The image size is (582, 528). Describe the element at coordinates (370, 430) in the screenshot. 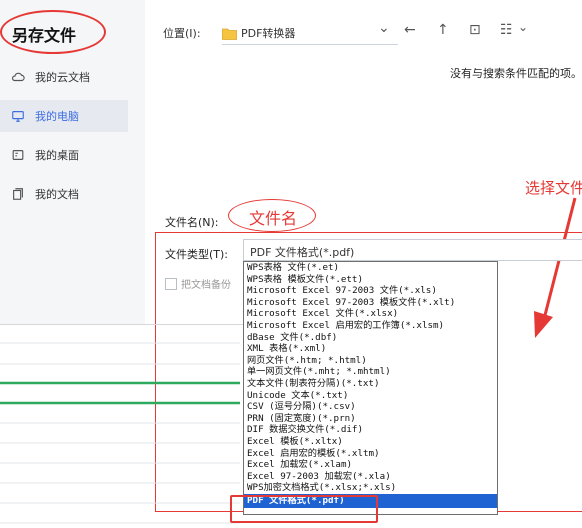

I see `filetype-option: DIF 数据交换文件(*.dif)` at that location.